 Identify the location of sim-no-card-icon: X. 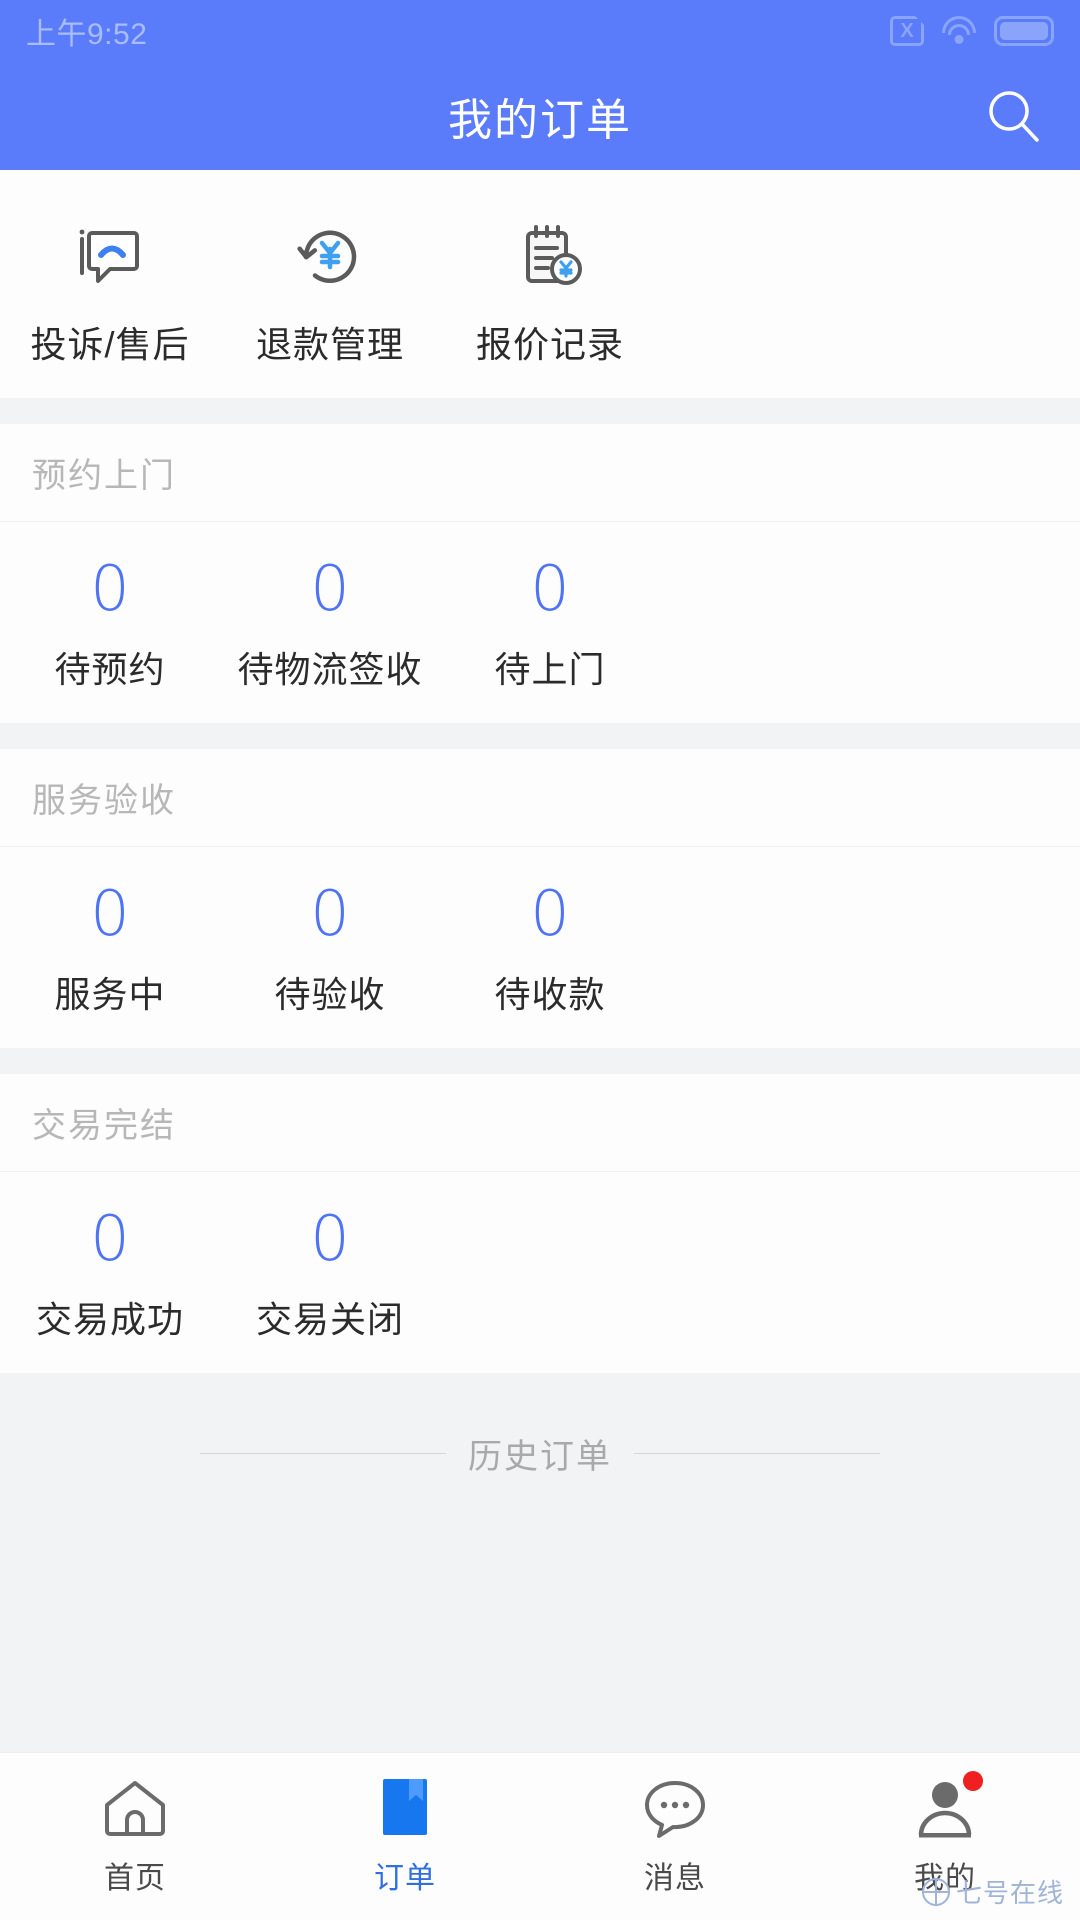
(907, 31).